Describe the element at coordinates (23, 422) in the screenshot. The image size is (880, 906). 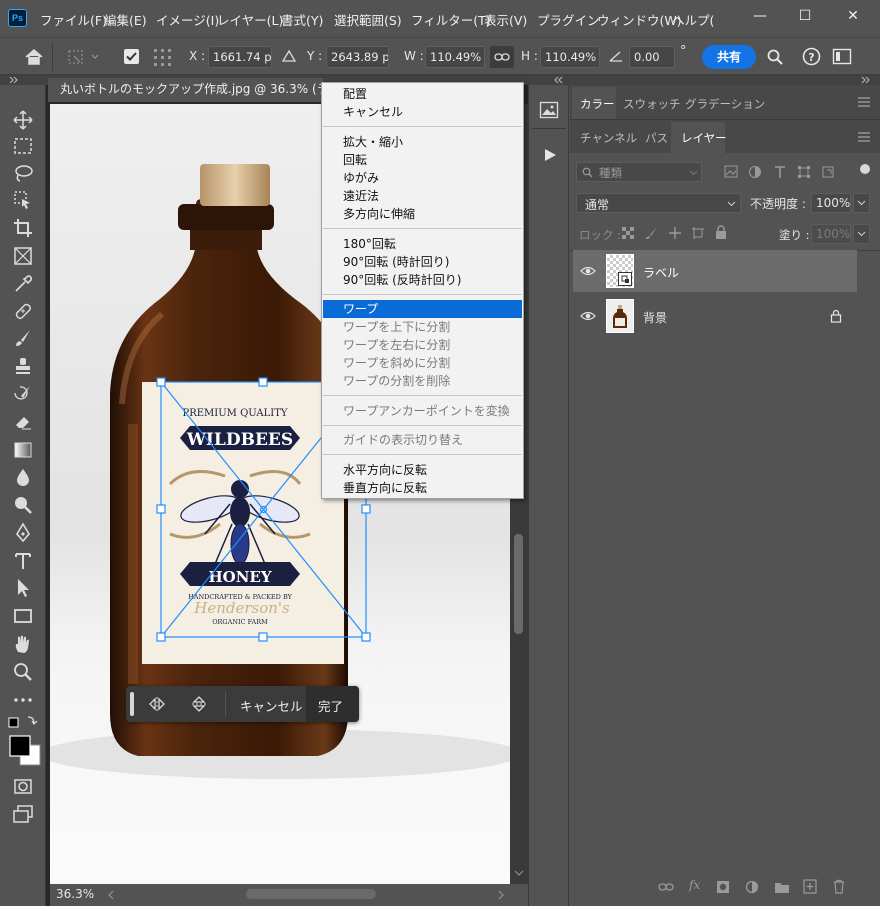
I see `eraser-tool-icon` at that location.